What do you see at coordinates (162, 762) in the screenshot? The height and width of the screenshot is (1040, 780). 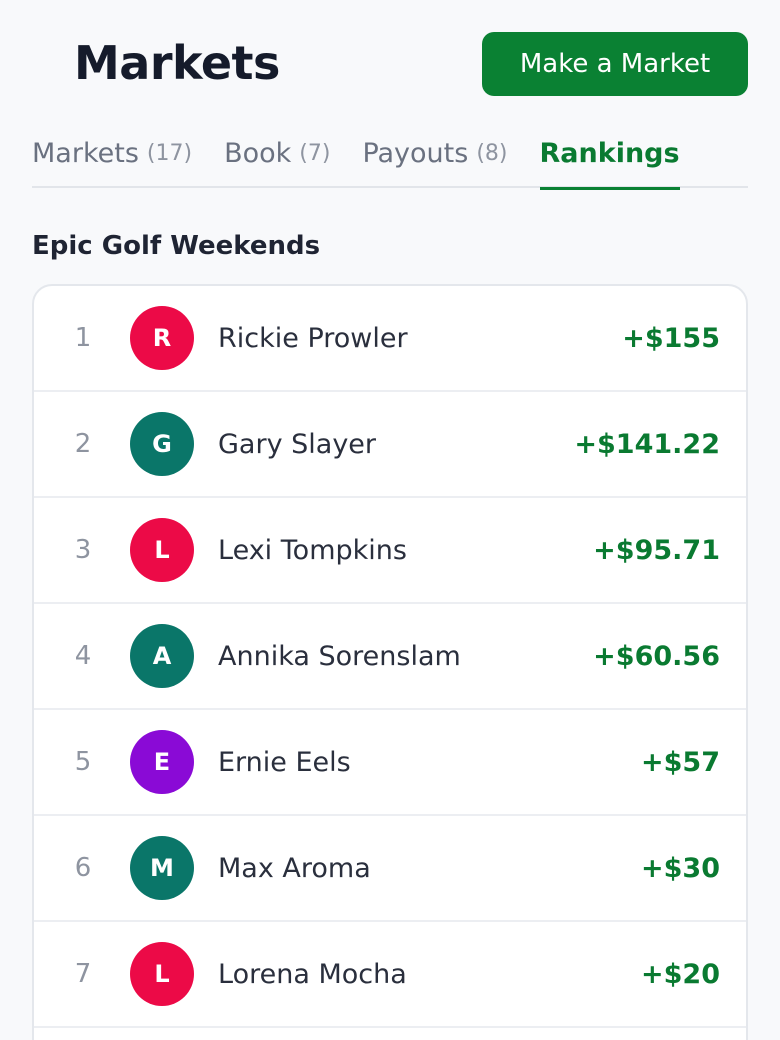 I see `avatar: E` at bounding box center [162, 762].